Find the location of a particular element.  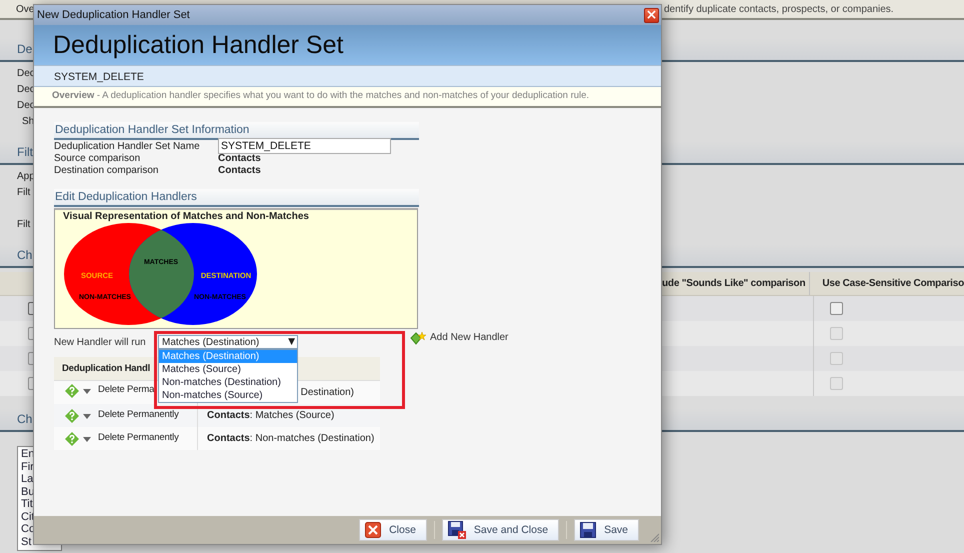

close-button: Close is located at coordinates (393, 530).